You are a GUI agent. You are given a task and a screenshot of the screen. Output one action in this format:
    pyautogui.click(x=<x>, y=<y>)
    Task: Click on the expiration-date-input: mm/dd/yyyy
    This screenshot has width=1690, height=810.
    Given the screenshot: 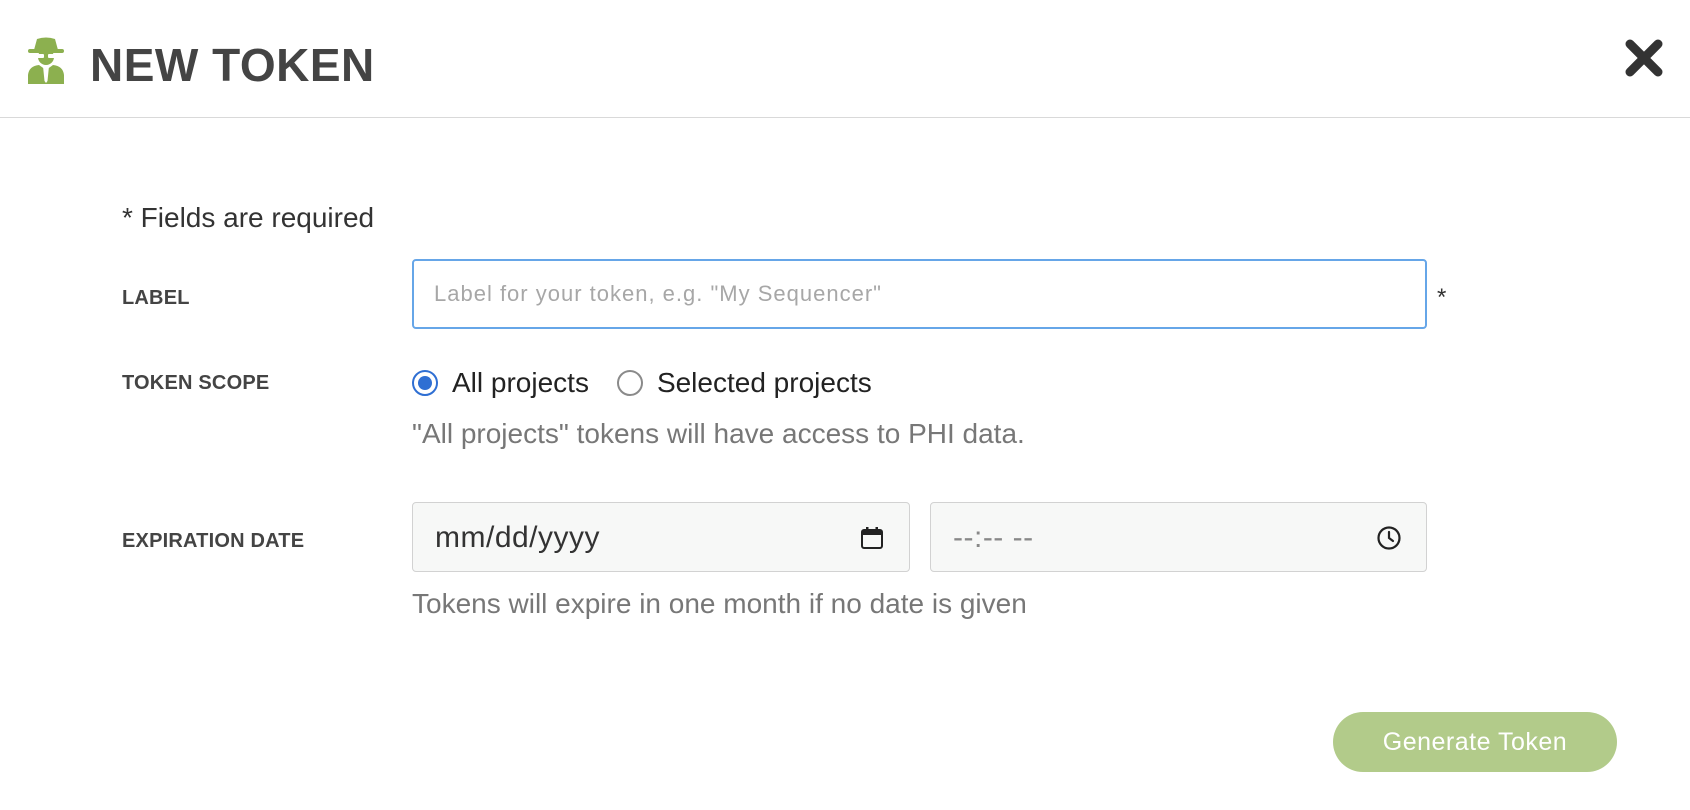 What is the action you would take?
    pyautogui.click(x=661, y=537)
    